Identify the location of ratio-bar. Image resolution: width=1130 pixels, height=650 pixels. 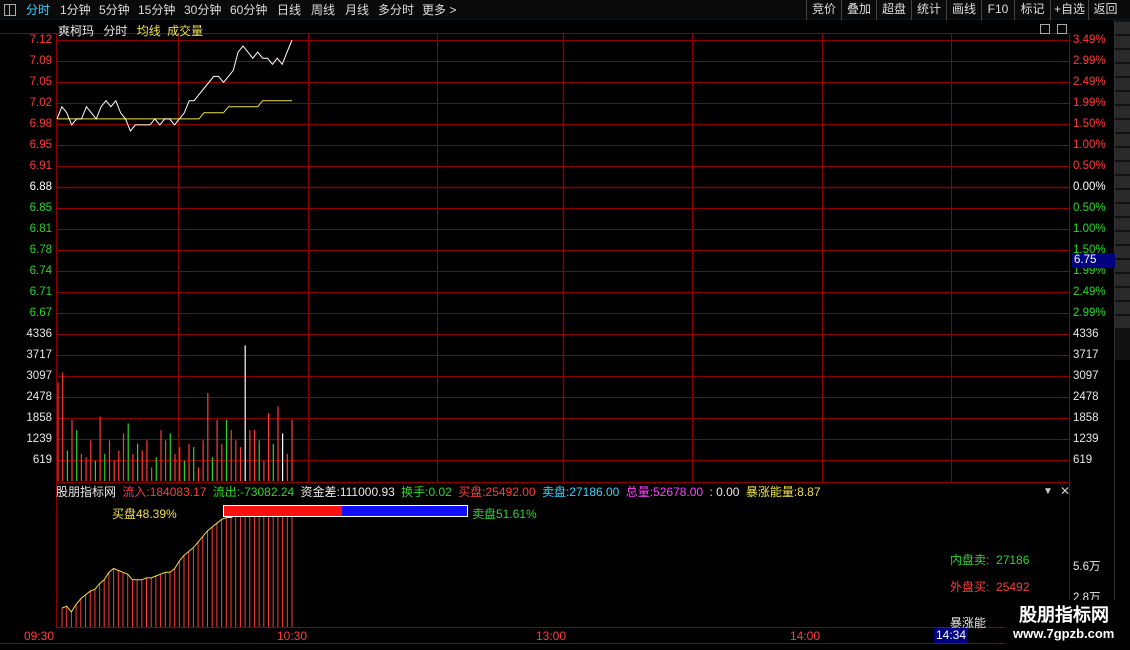
(345, 511).